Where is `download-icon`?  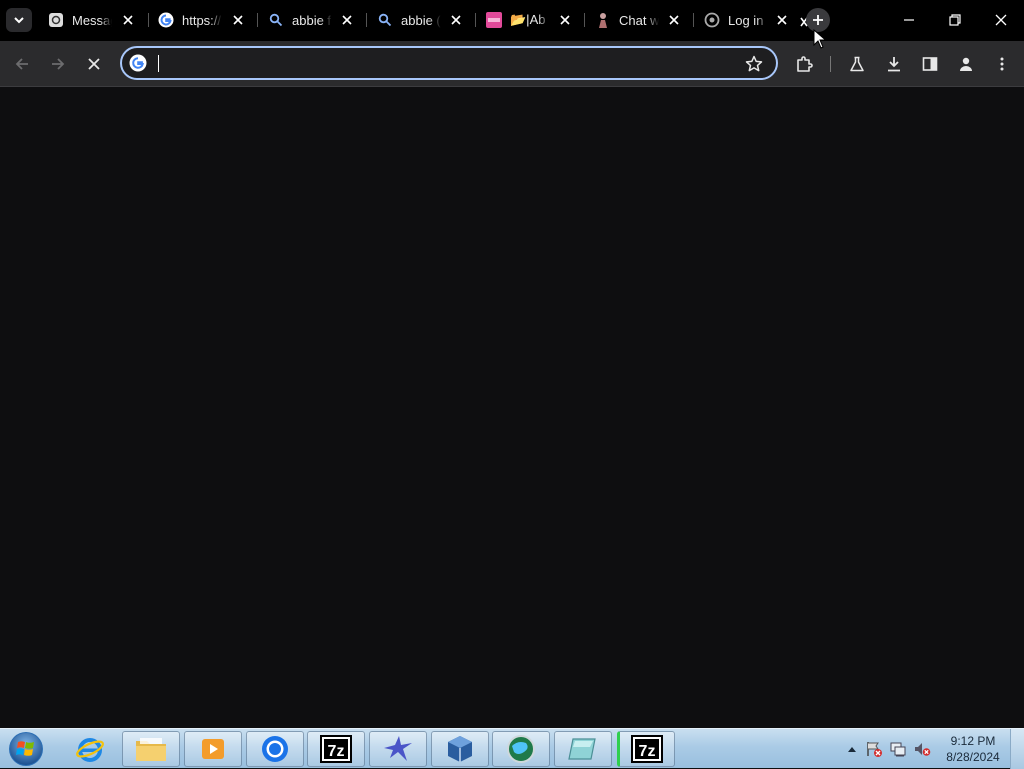
download-icon is located at coordinates (894, 64).